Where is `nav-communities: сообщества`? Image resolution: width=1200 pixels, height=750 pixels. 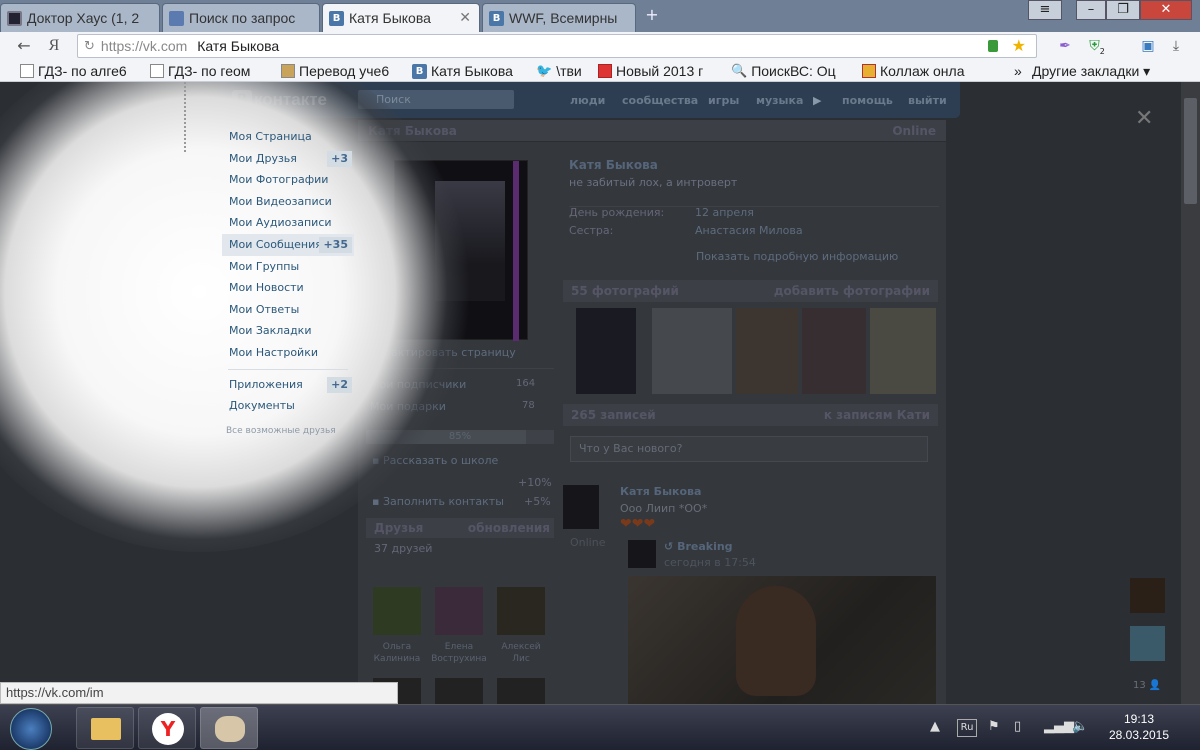 nav-communities: сообщества is located at coordinates (660, 100).